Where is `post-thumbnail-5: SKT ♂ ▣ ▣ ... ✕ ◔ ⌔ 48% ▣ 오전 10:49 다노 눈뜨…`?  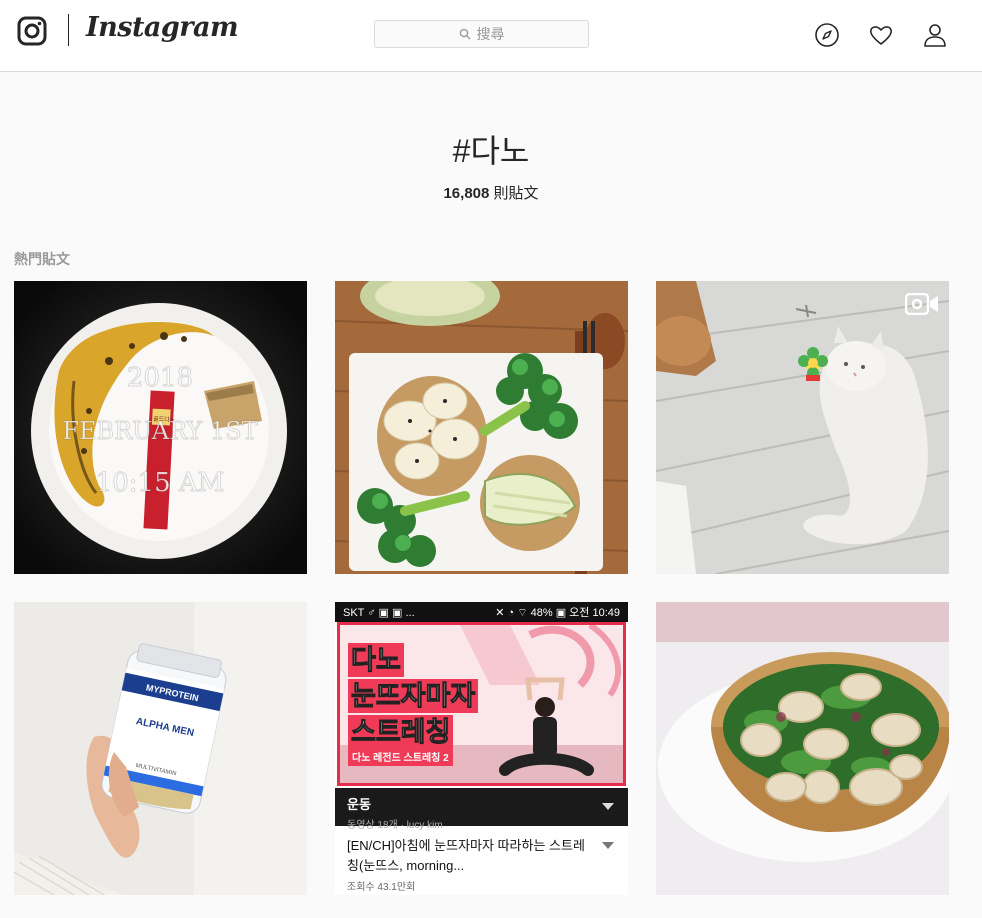 post-thumbnail-5: SKT ♂ ▣ ▣ ... ✕ ◔ ⌔ 48% ▣ 오전 10:49 다노 눈뜨… is located at coordinates (481, 748).